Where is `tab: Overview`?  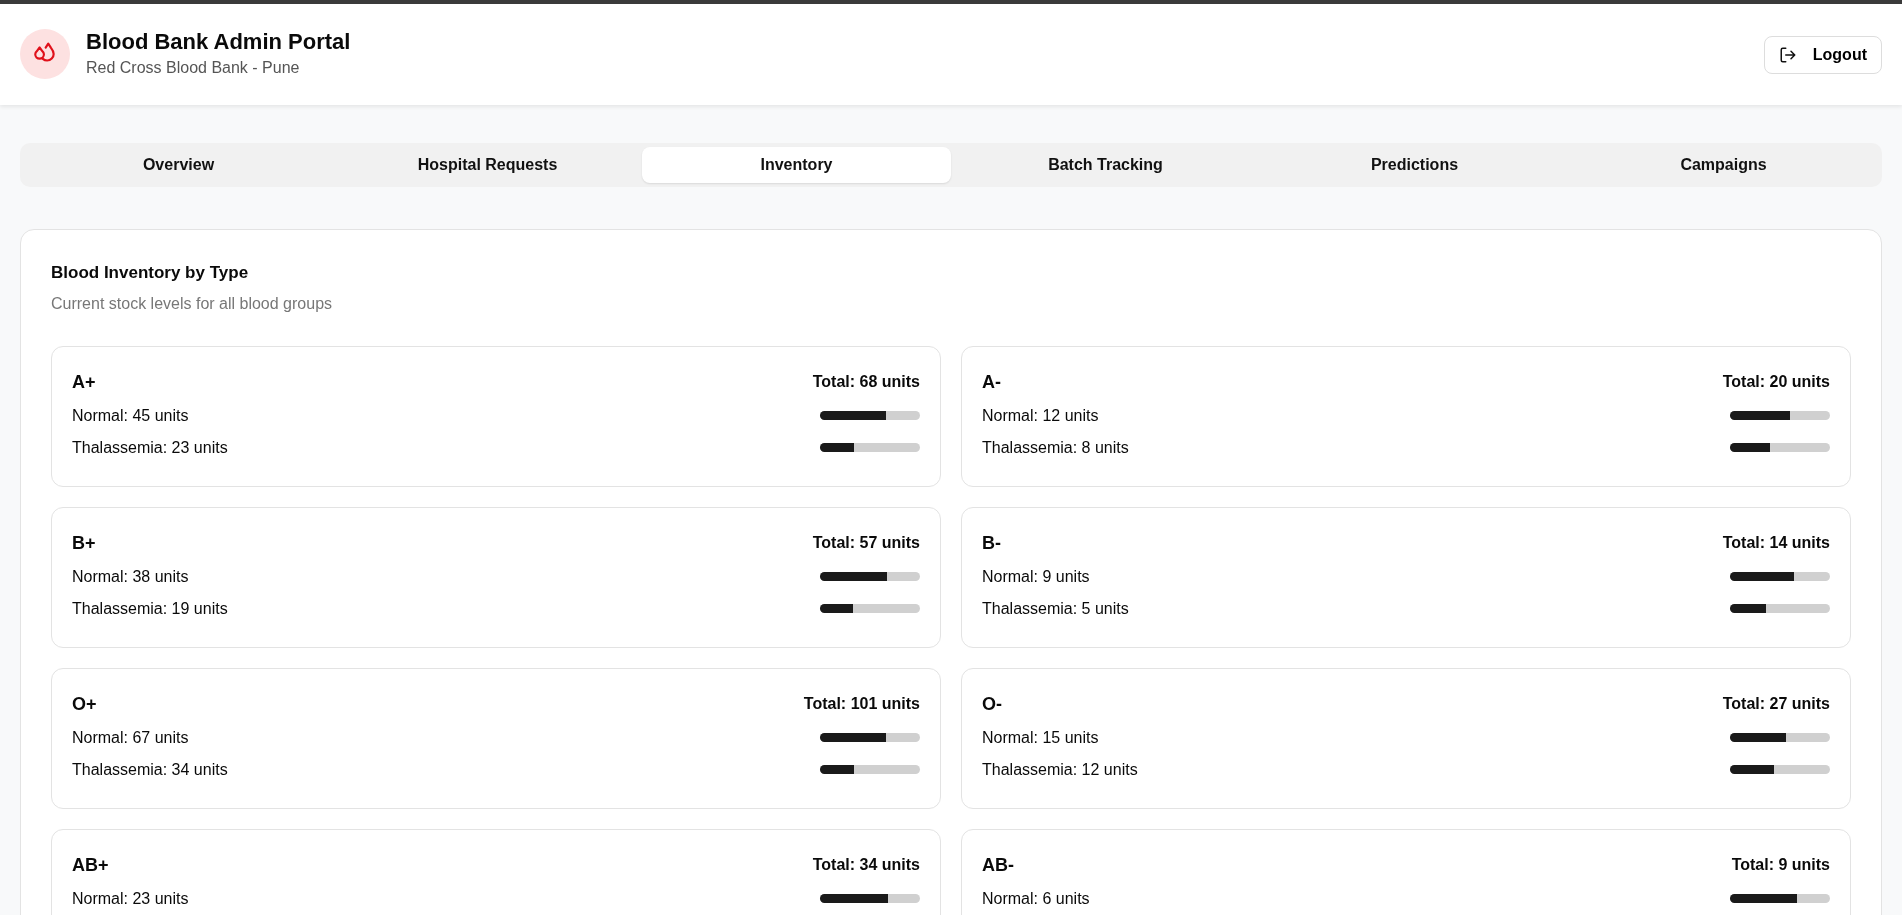 tab: Overview is located at coordinates (178, 165).